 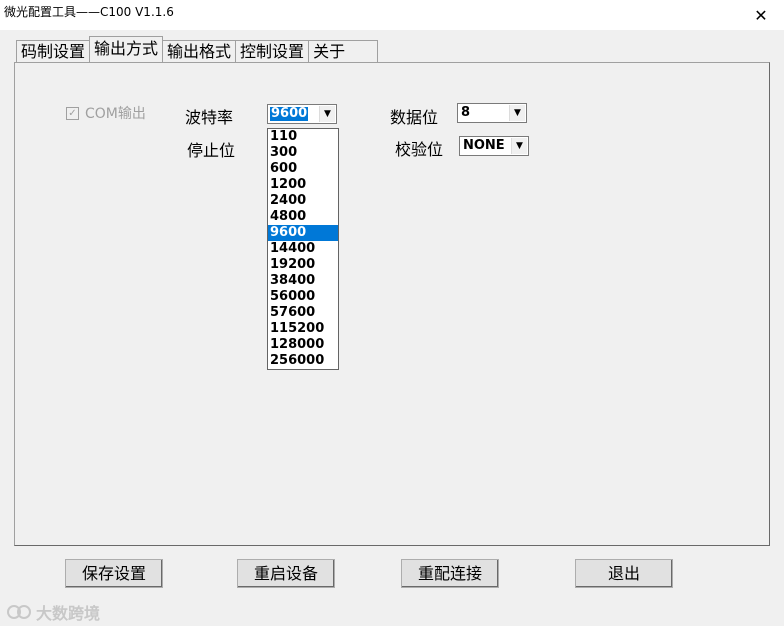 I want to click on baud-option: 1200, so click(x=303, y=185).